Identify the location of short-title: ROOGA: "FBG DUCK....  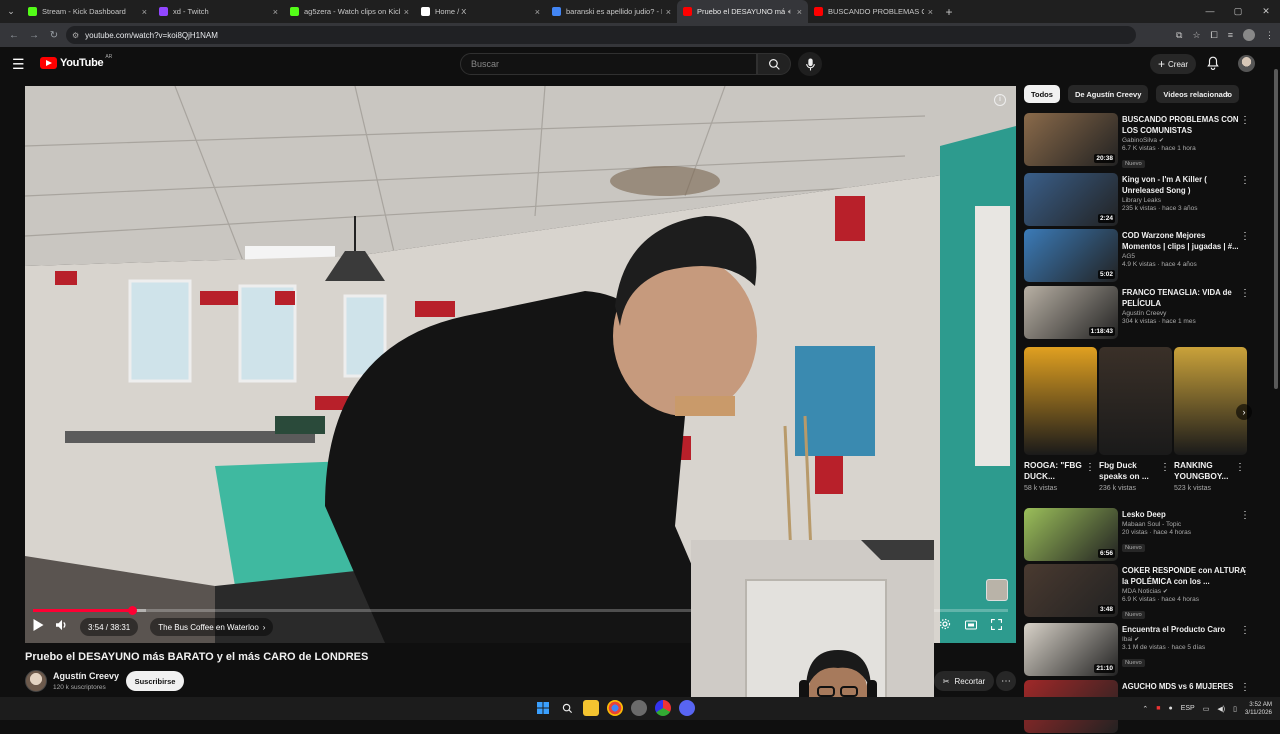
(1054, 471).